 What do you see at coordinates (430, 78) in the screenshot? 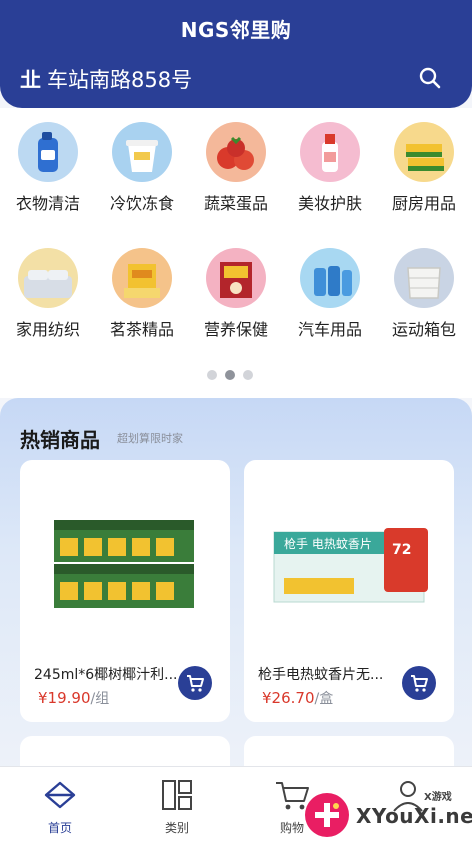
I see `search-icon` at bounding box center [430, 78].